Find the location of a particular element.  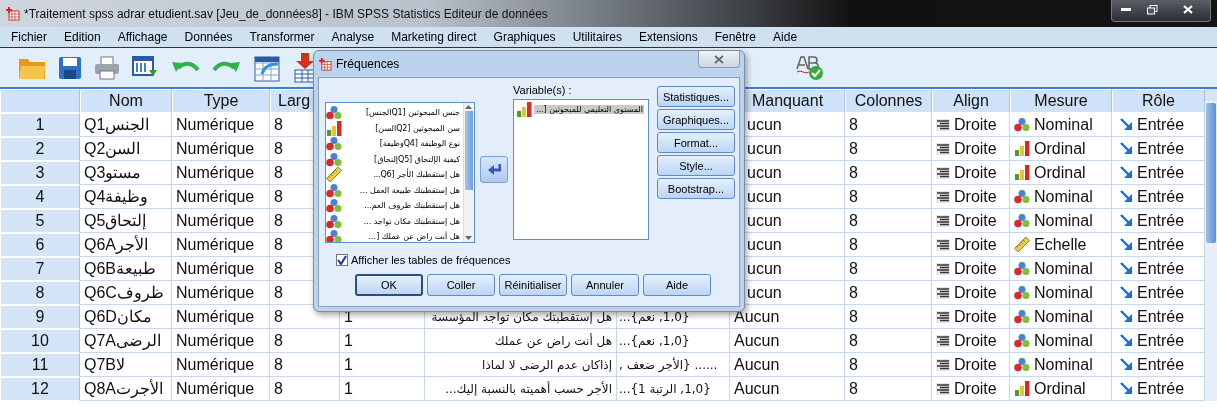

row-number: 1 is located at coordinates (40, 125).